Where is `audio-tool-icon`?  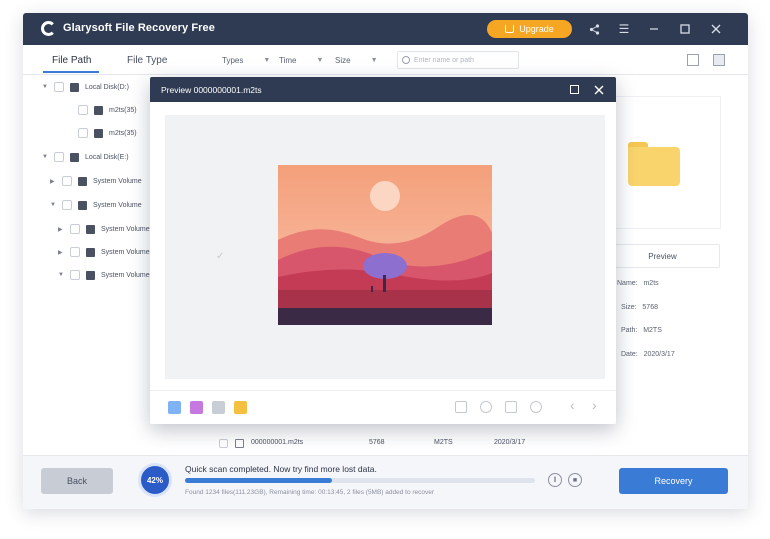 audio-tool-icon is located at coordinates (240, 407).